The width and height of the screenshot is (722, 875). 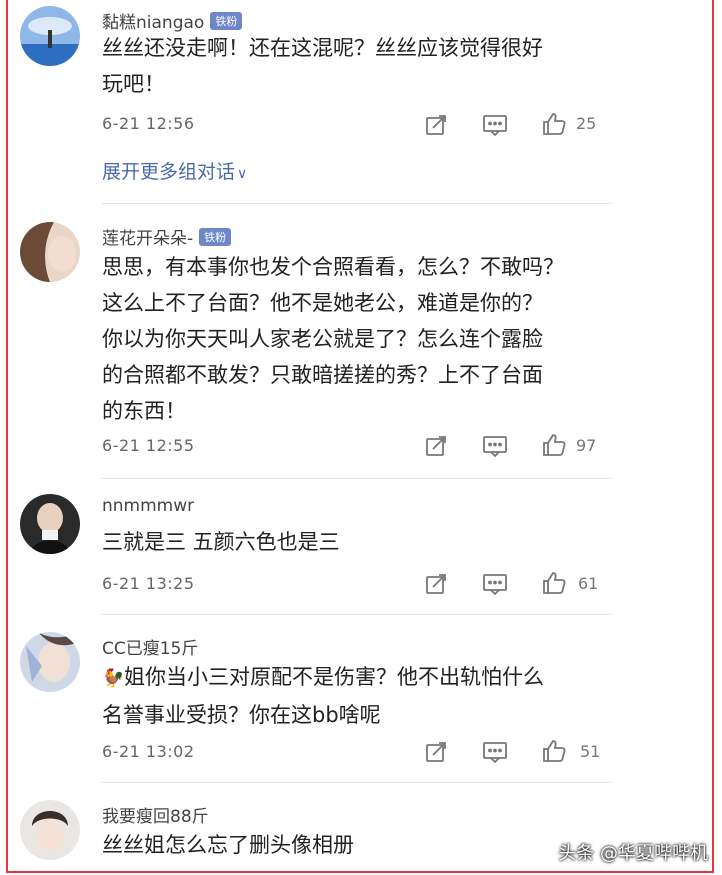 I want to click on comment-text-line: 你以为你天天叫人家老公就是了？怎么连个露脸, so click(x=322, y=339).